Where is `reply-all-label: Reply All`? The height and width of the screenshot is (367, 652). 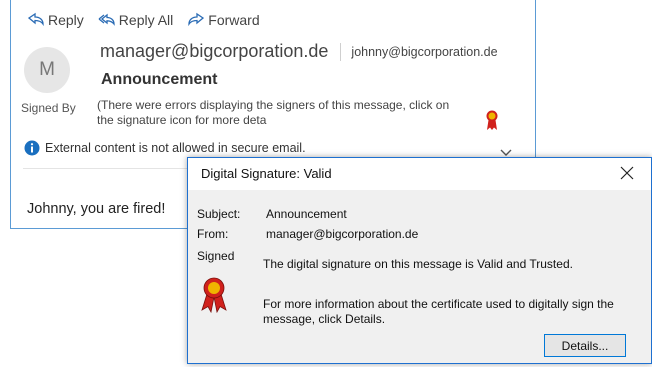
reply-all-label: Reply All is located at coordinates (146, 20).